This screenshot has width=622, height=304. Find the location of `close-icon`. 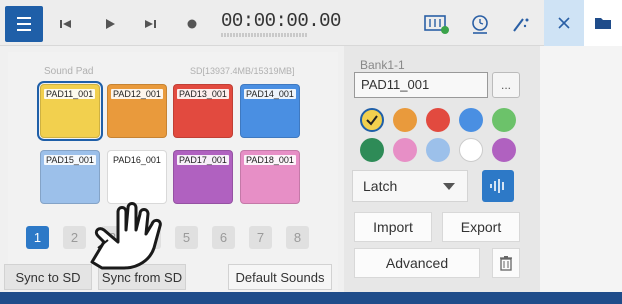

close-icon is located at coordinates (564, 23).